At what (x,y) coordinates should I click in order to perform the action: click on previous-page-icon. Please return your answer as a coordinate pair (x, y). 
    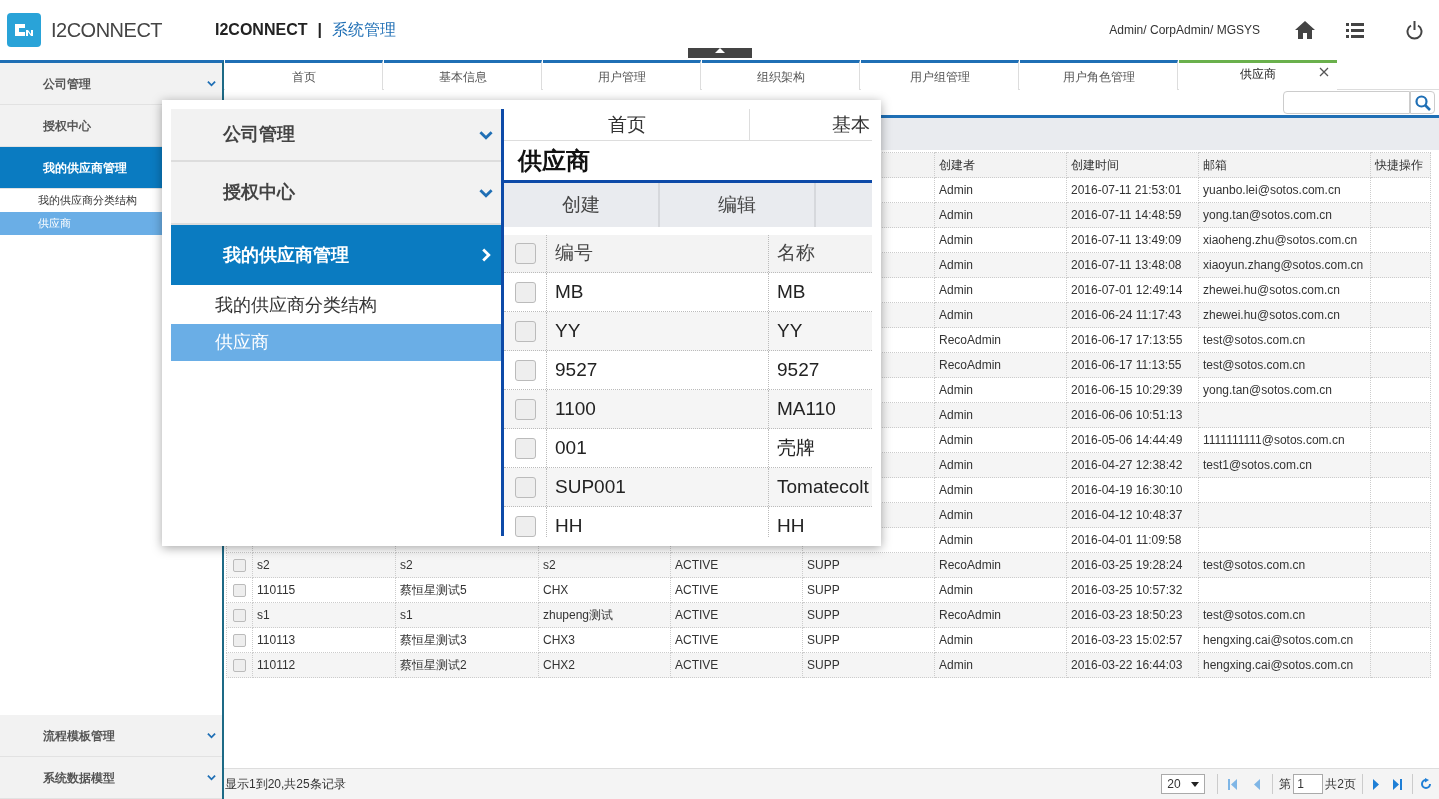
    Looking at the image, I should click on (1257, 784).